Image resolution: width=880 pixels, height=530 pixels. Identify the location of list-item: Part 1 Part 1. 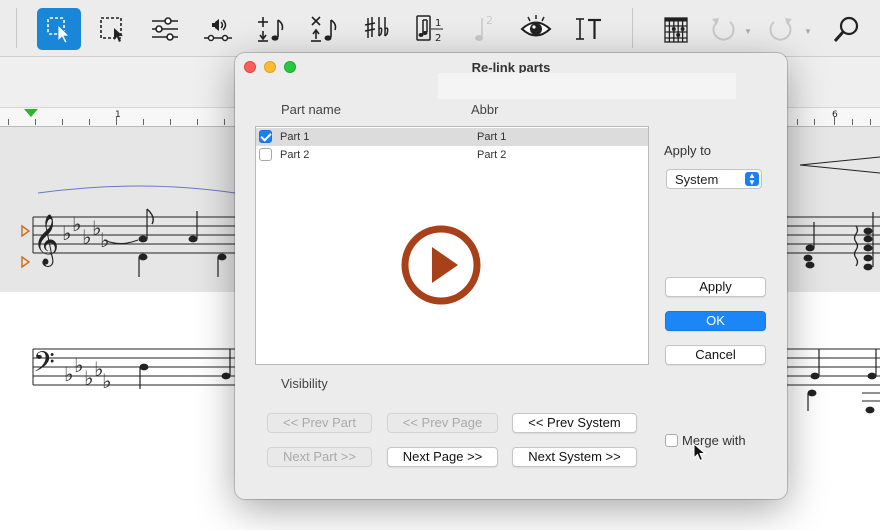
(452, 137).